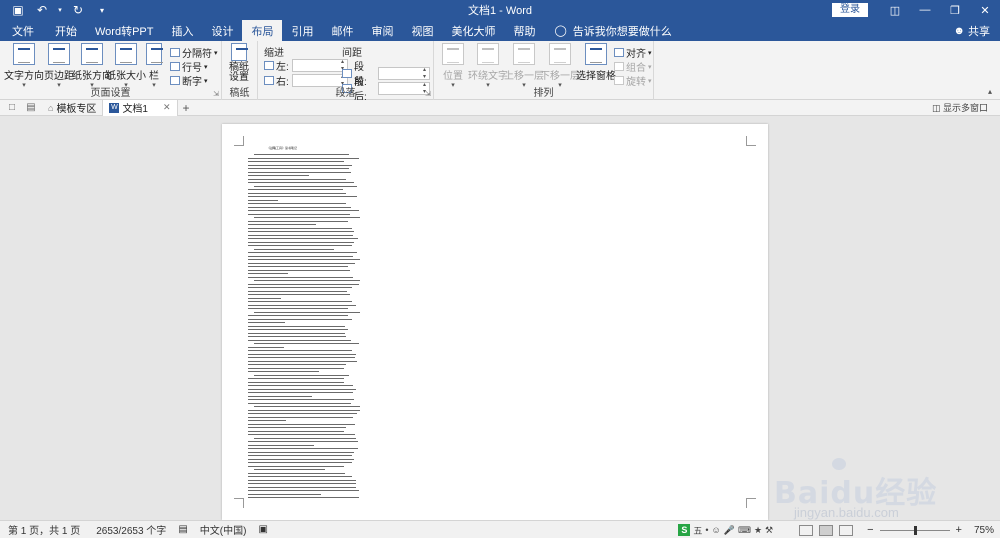 This screenshot has height=538, width=1000. Describe the element at coordinates (971, 30) in the screenshot. I see `share-button: ☻ 共享` at that location.